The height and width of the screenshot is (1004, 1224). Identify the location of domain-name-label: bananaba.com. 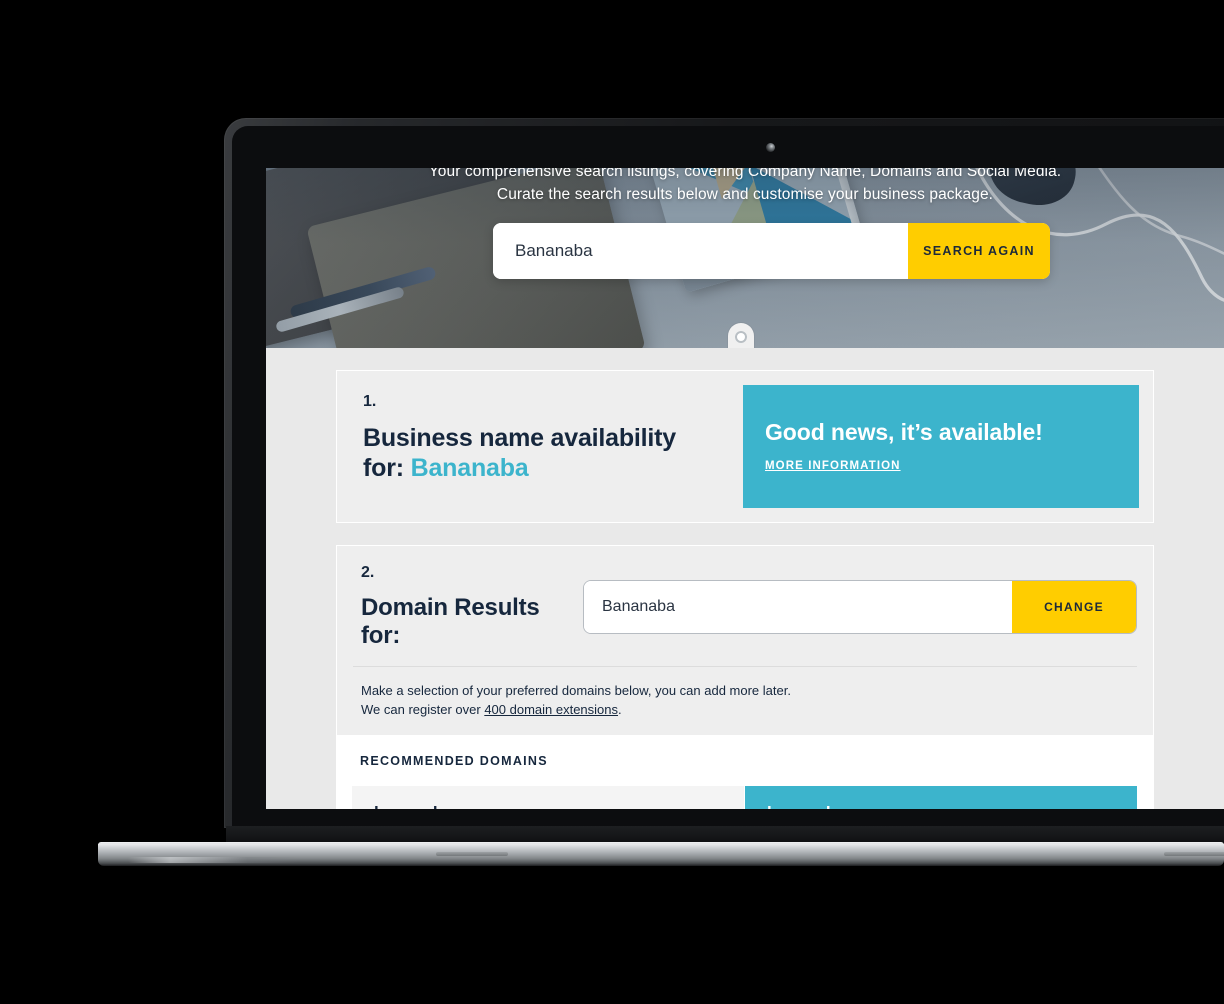
(433, 805).